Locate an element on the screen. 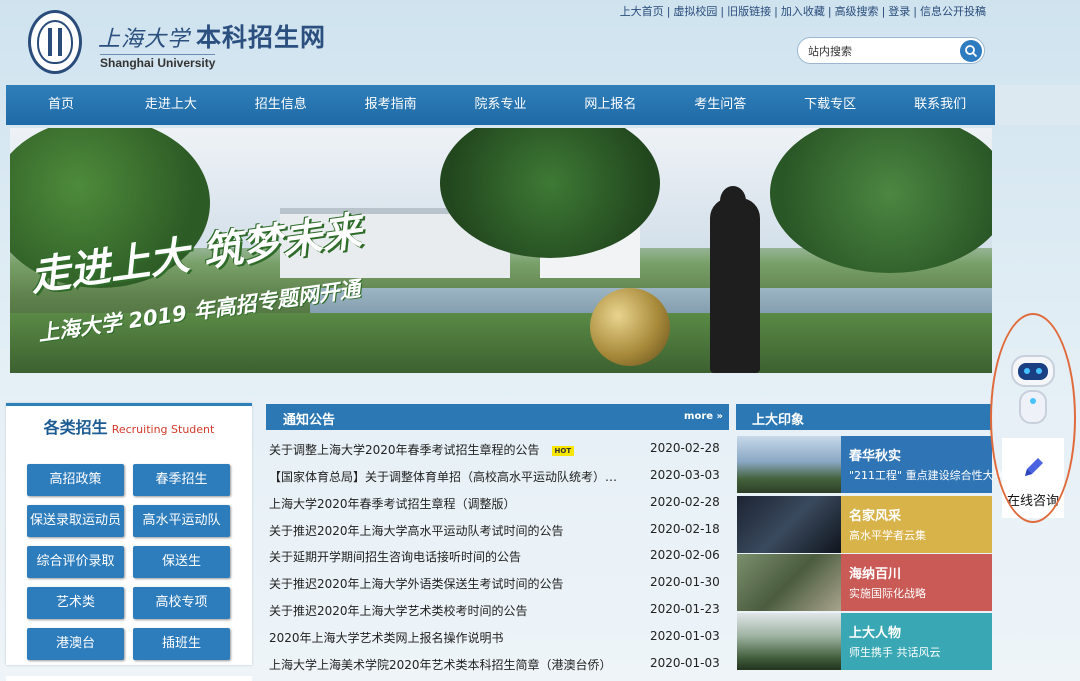  notice-row: 关于推迟2020年上海大学高水平运动队考试时间的公告 2020-02-18 is located at coordinates (499, 529).